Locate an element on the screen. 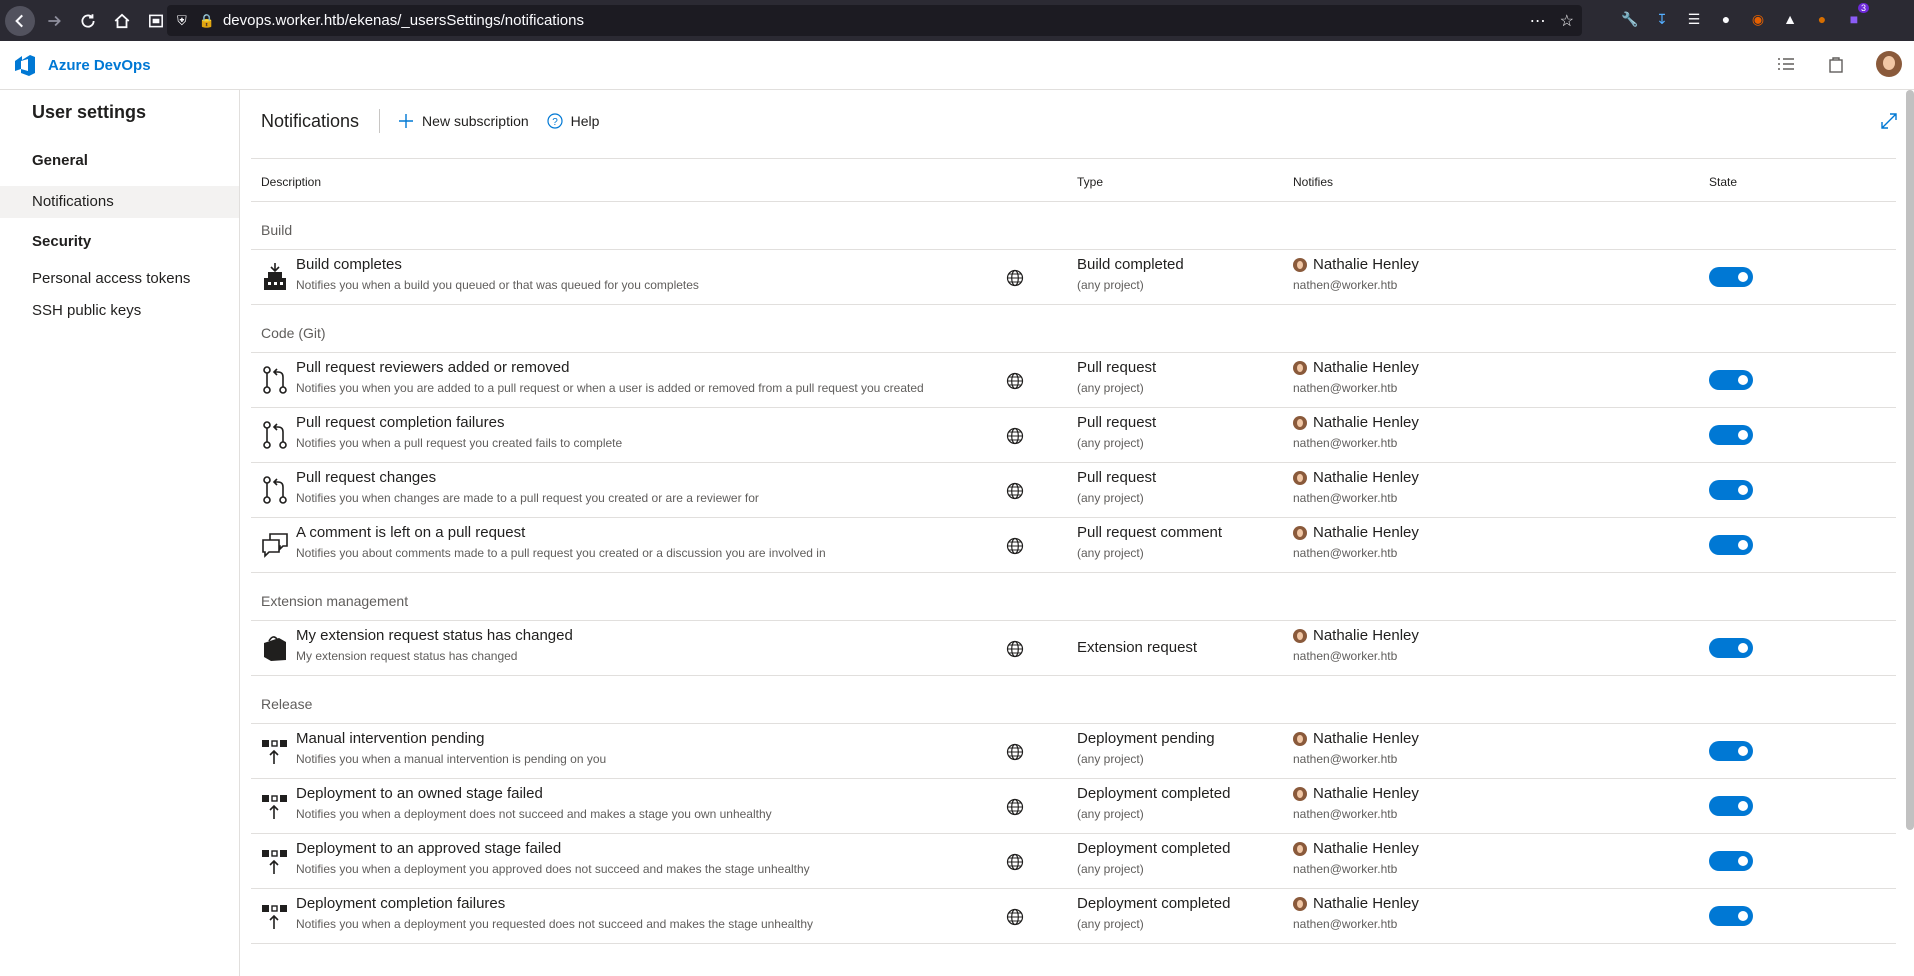 The height and width of the screenshot is (976, 1914). subscription-title: Build completes is located at coordinates (349, 264).